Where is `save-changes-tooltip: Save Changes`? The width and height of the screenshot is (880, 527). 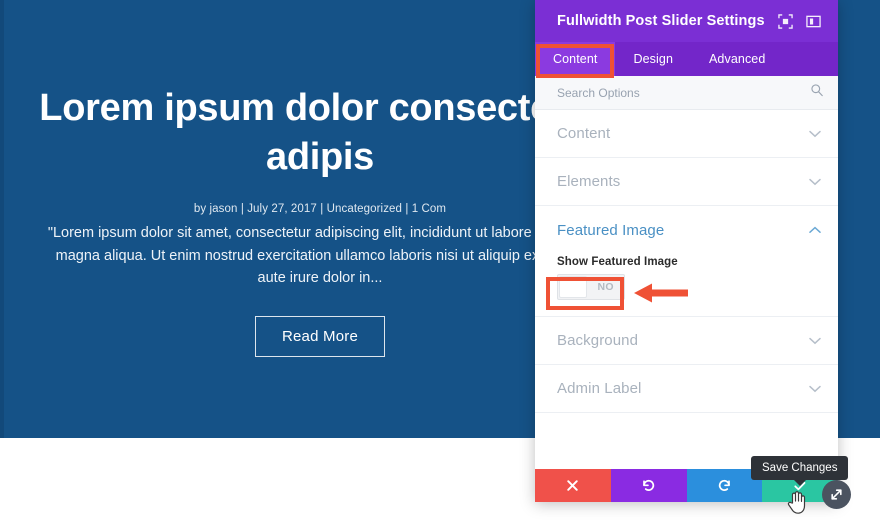
save-changes-tooltip: Save Changes is located at coordinates (800, 471).